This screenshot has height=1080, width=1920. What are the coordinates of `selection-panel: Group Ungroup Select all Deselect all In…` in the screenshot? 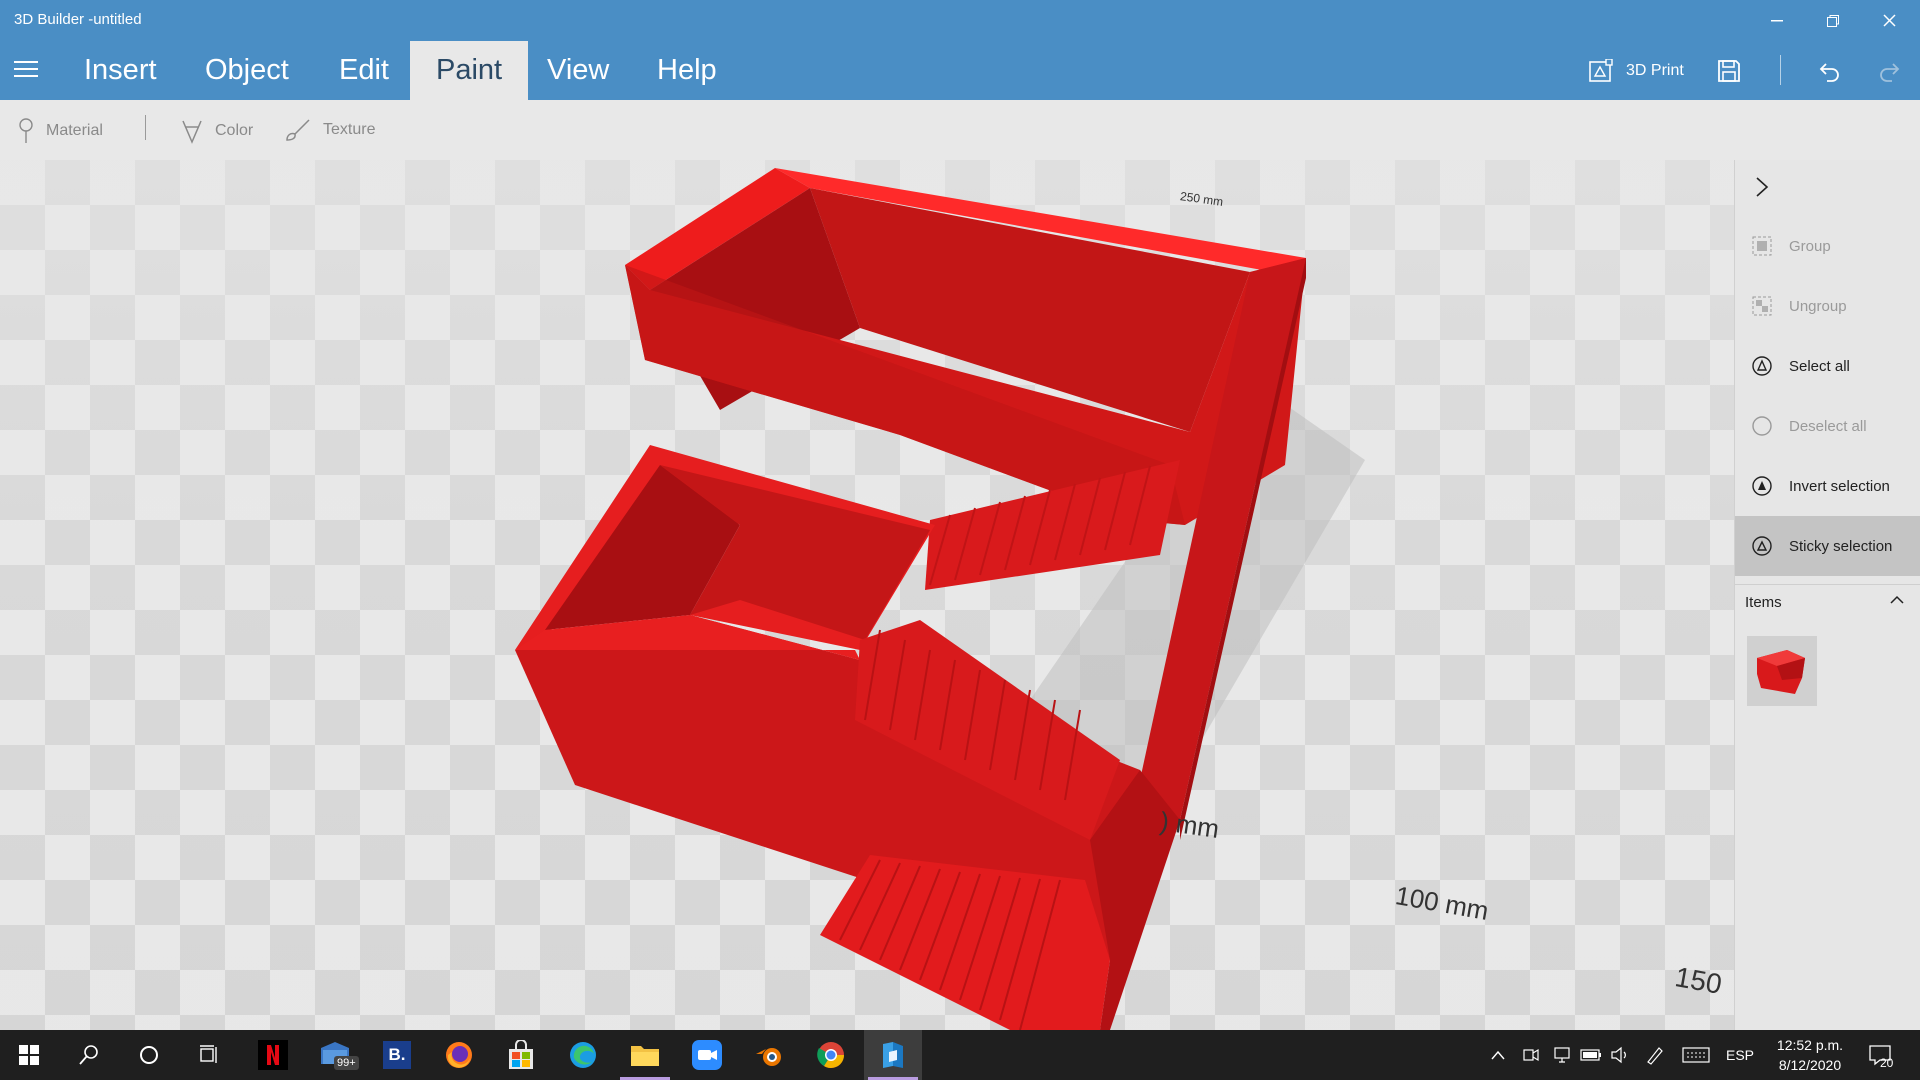 It's located at (1827, 595).